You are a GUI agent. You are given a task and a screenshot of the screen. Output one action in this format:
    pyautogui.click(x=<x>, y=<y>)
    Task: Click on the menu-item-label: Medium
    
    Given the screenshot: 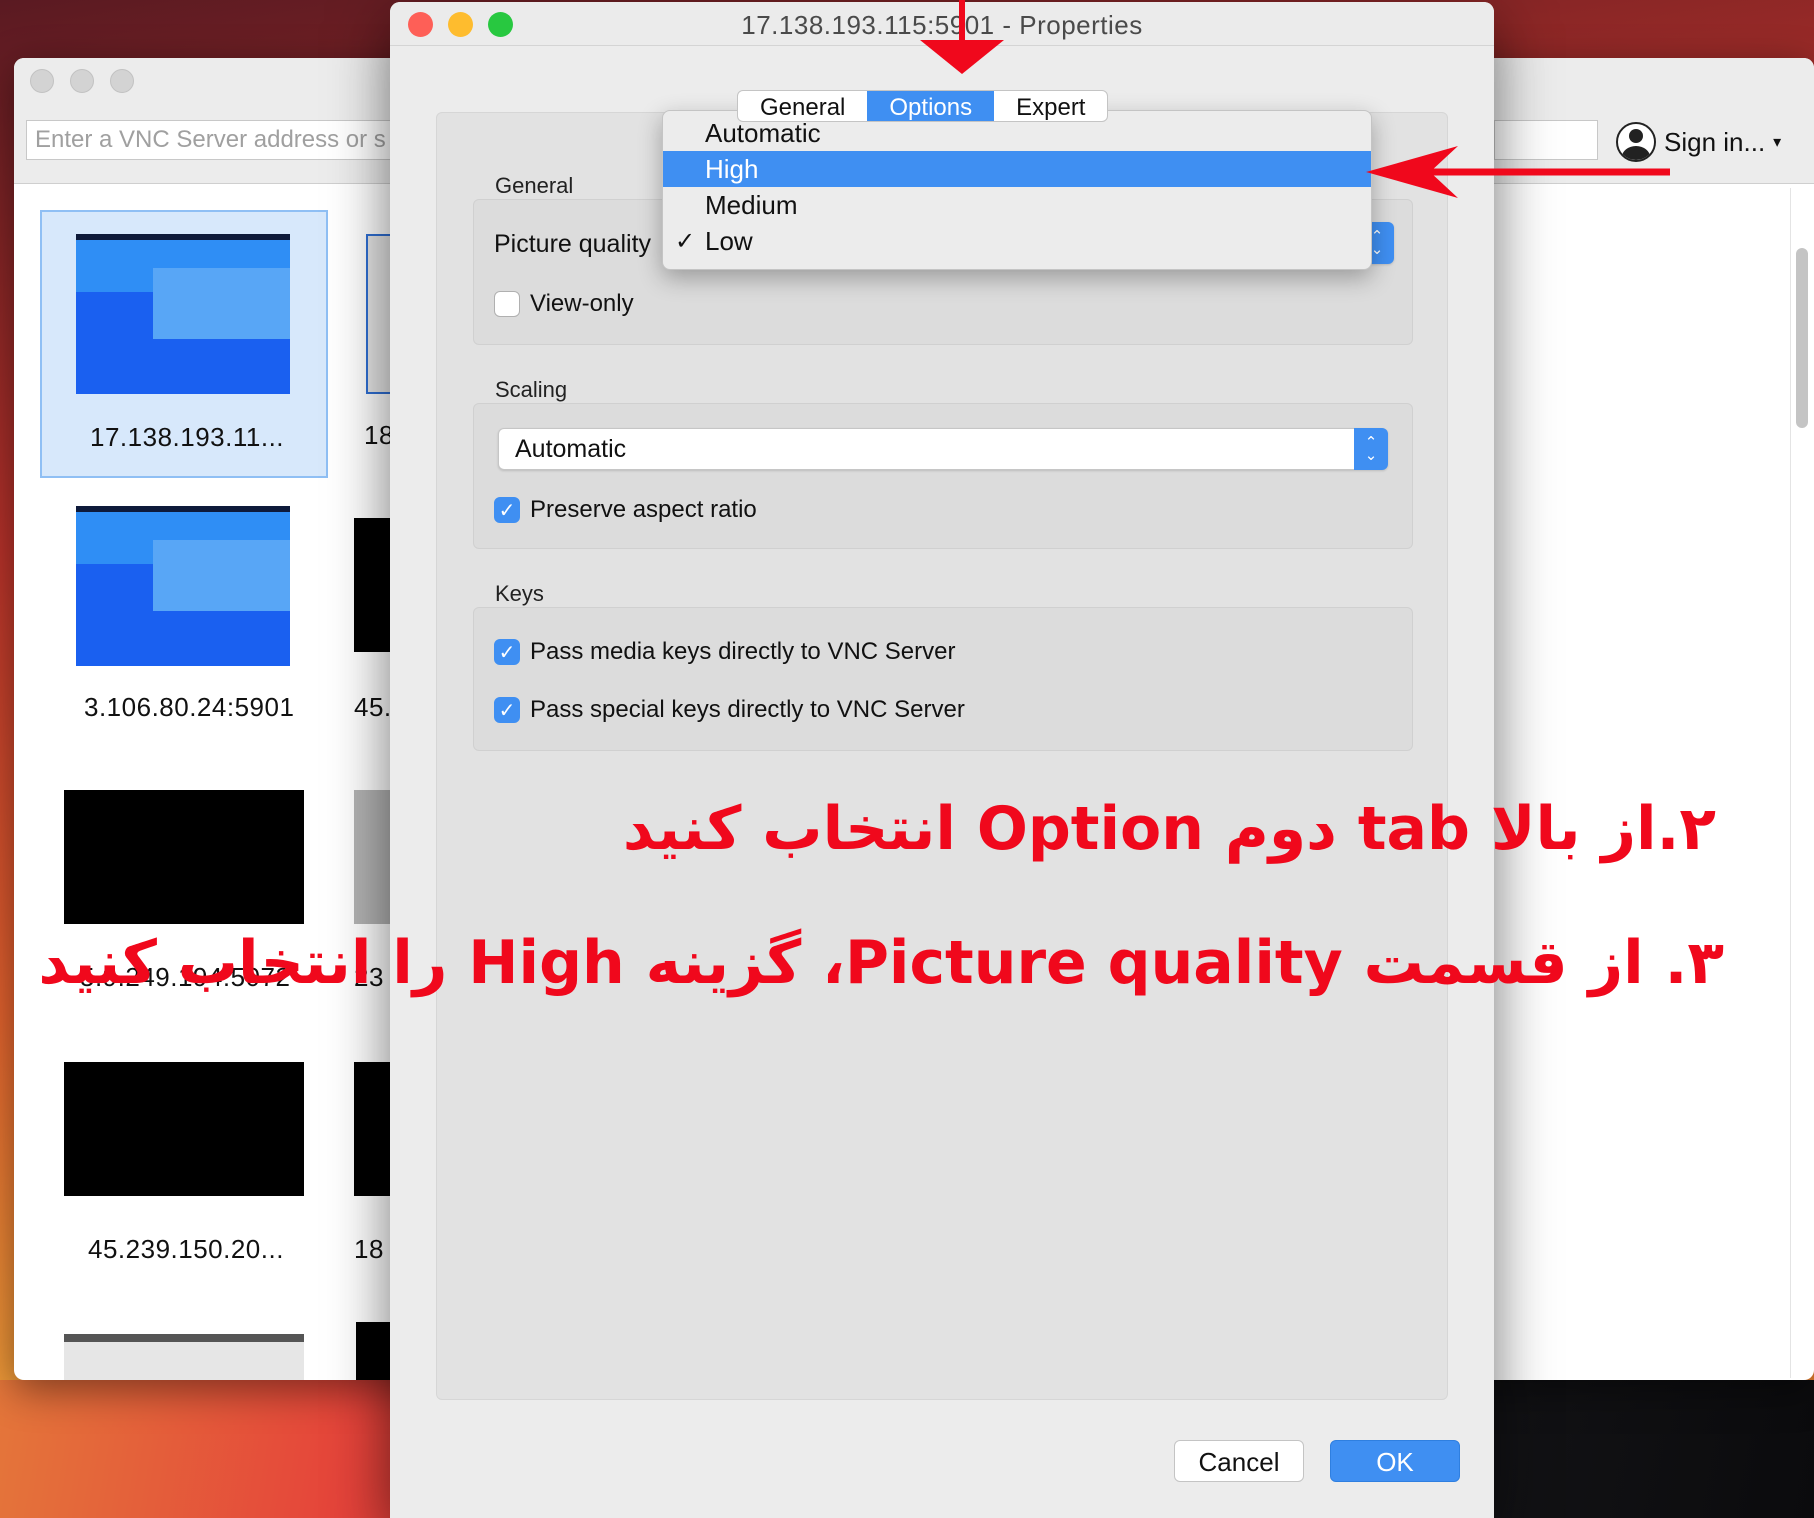 What is the action you would take?
    pyautogui.click(x=751, y=205)
    